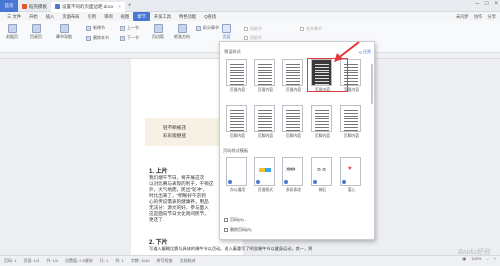  I want to click on margins-button: 页边距, so click(158, 32).